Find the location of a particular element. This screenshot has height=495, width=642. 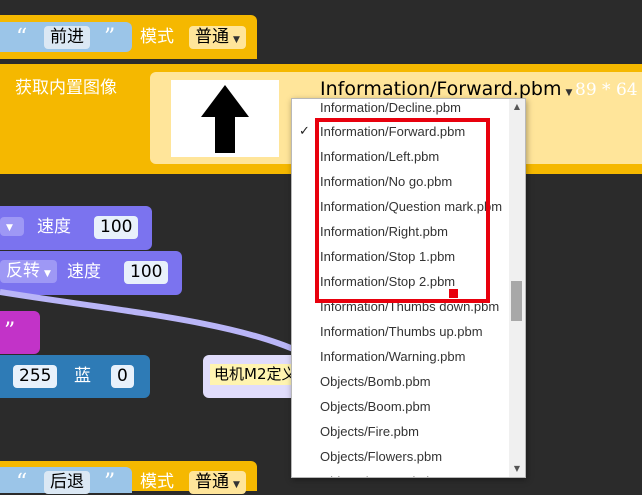

dropdown-item: Objects/Flowers.pbm is located at coordinates (381, 456).